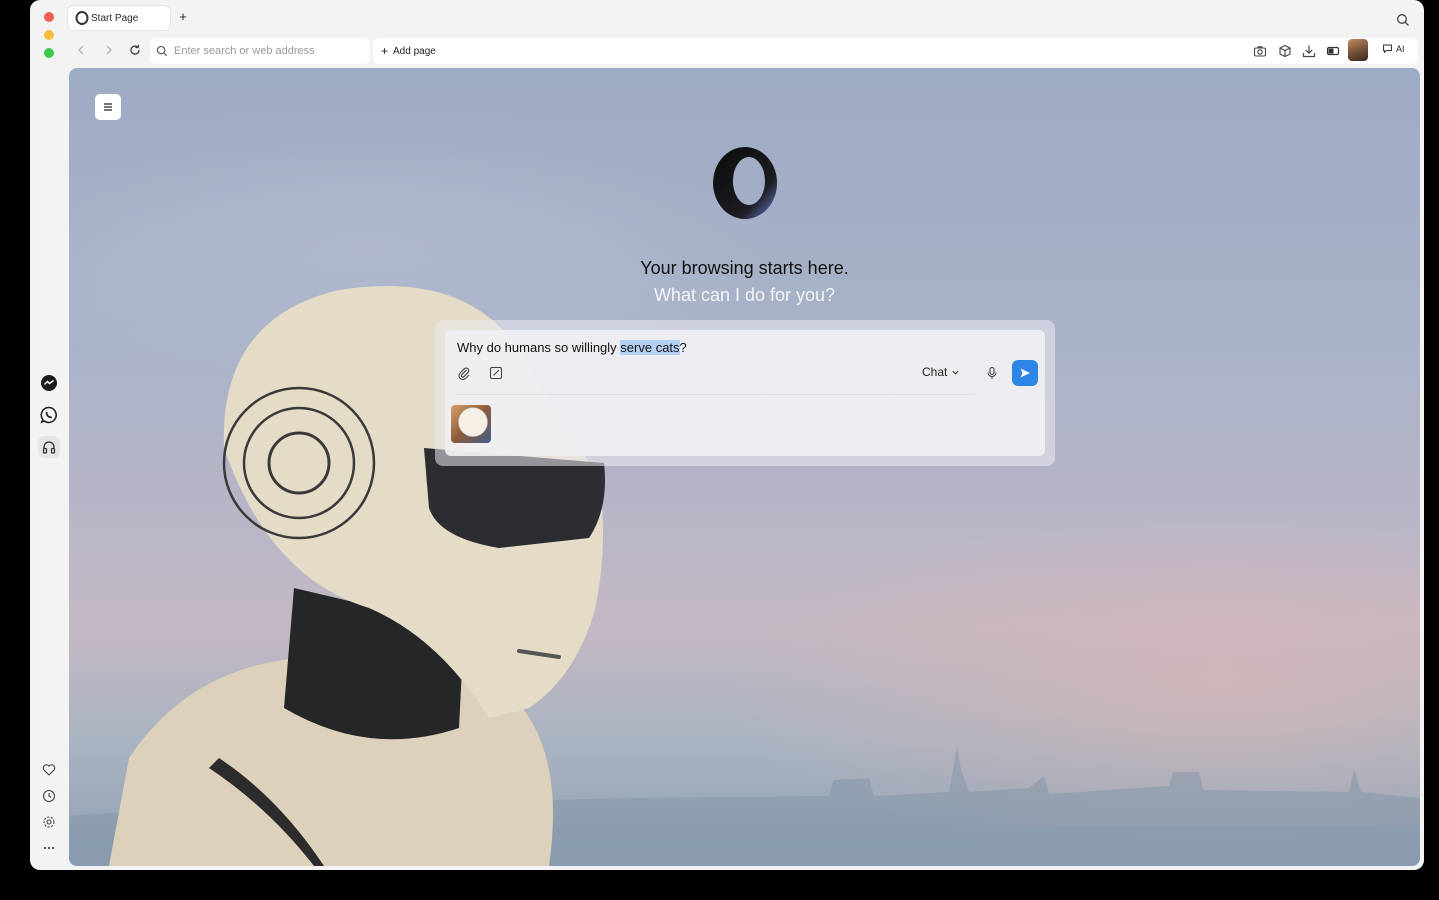 The height and width of the screenshot is (900, 1439). I want to click on tab-start-page: Start Page, so click(119, 18).